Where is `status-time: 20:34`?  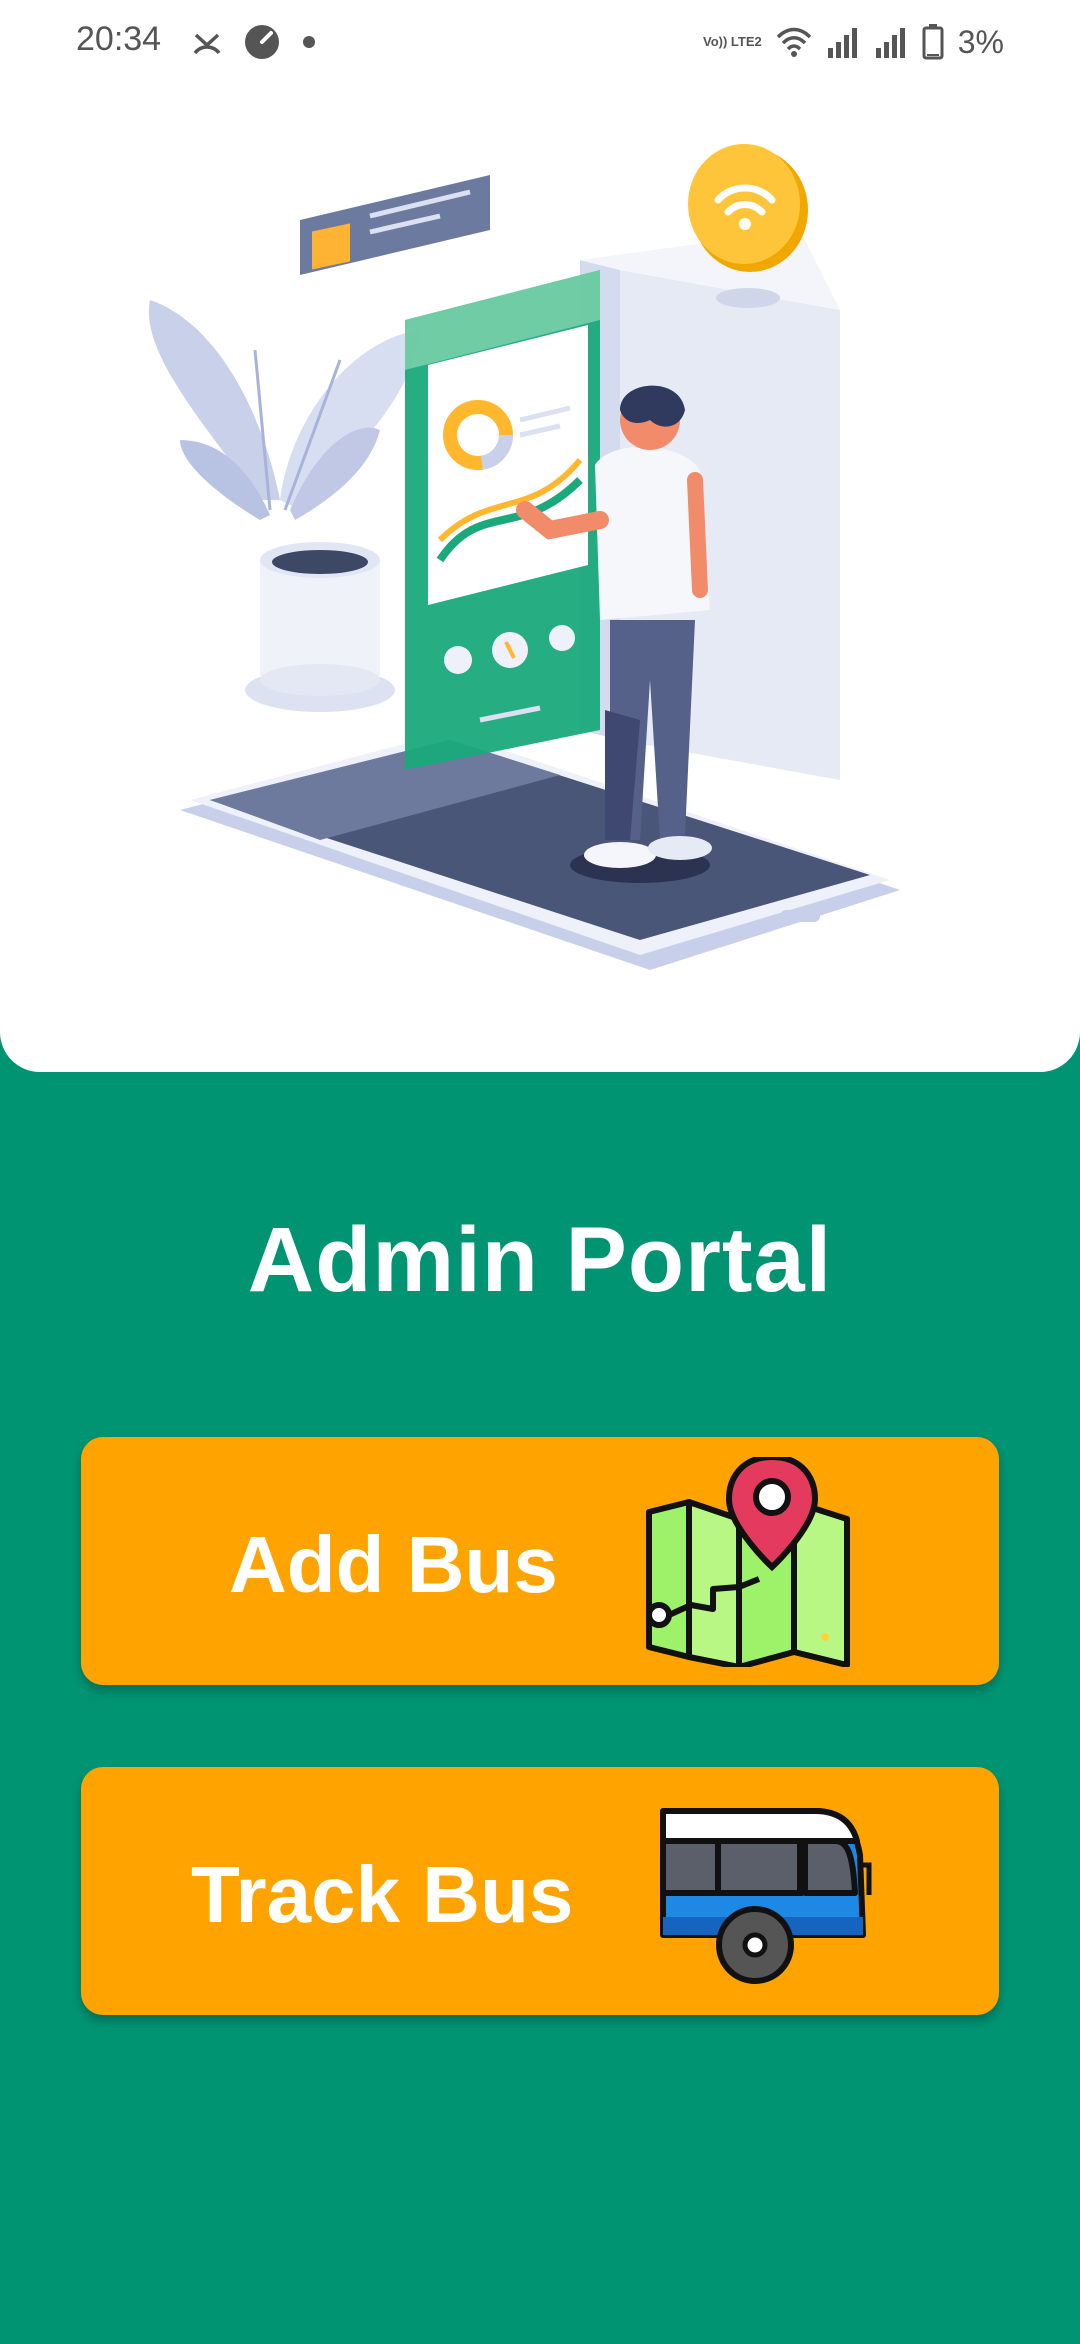
status-time: 20:34 is located at coordinates (119, 39).